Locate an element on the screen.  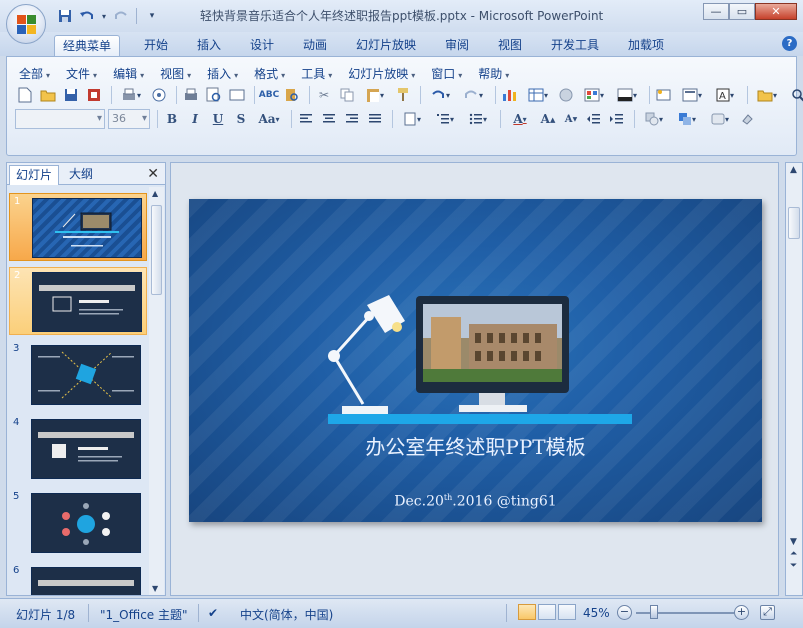
customize-qat-icon: ▾ is located at coordinates (152, 16).